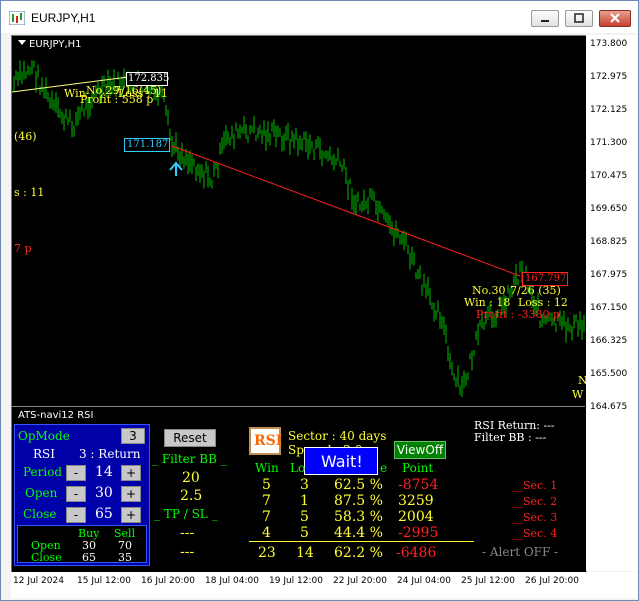  I want to click on stat-point: -8754, so click(418, 485).